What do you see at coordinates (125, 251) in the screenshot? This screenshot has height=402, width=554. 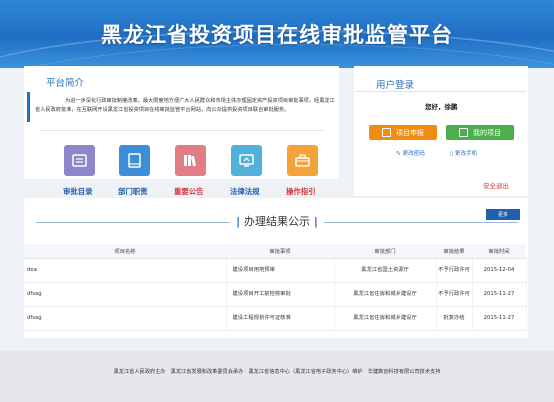 I see `column-header: 项目名称` at bounding box center [125, 251].